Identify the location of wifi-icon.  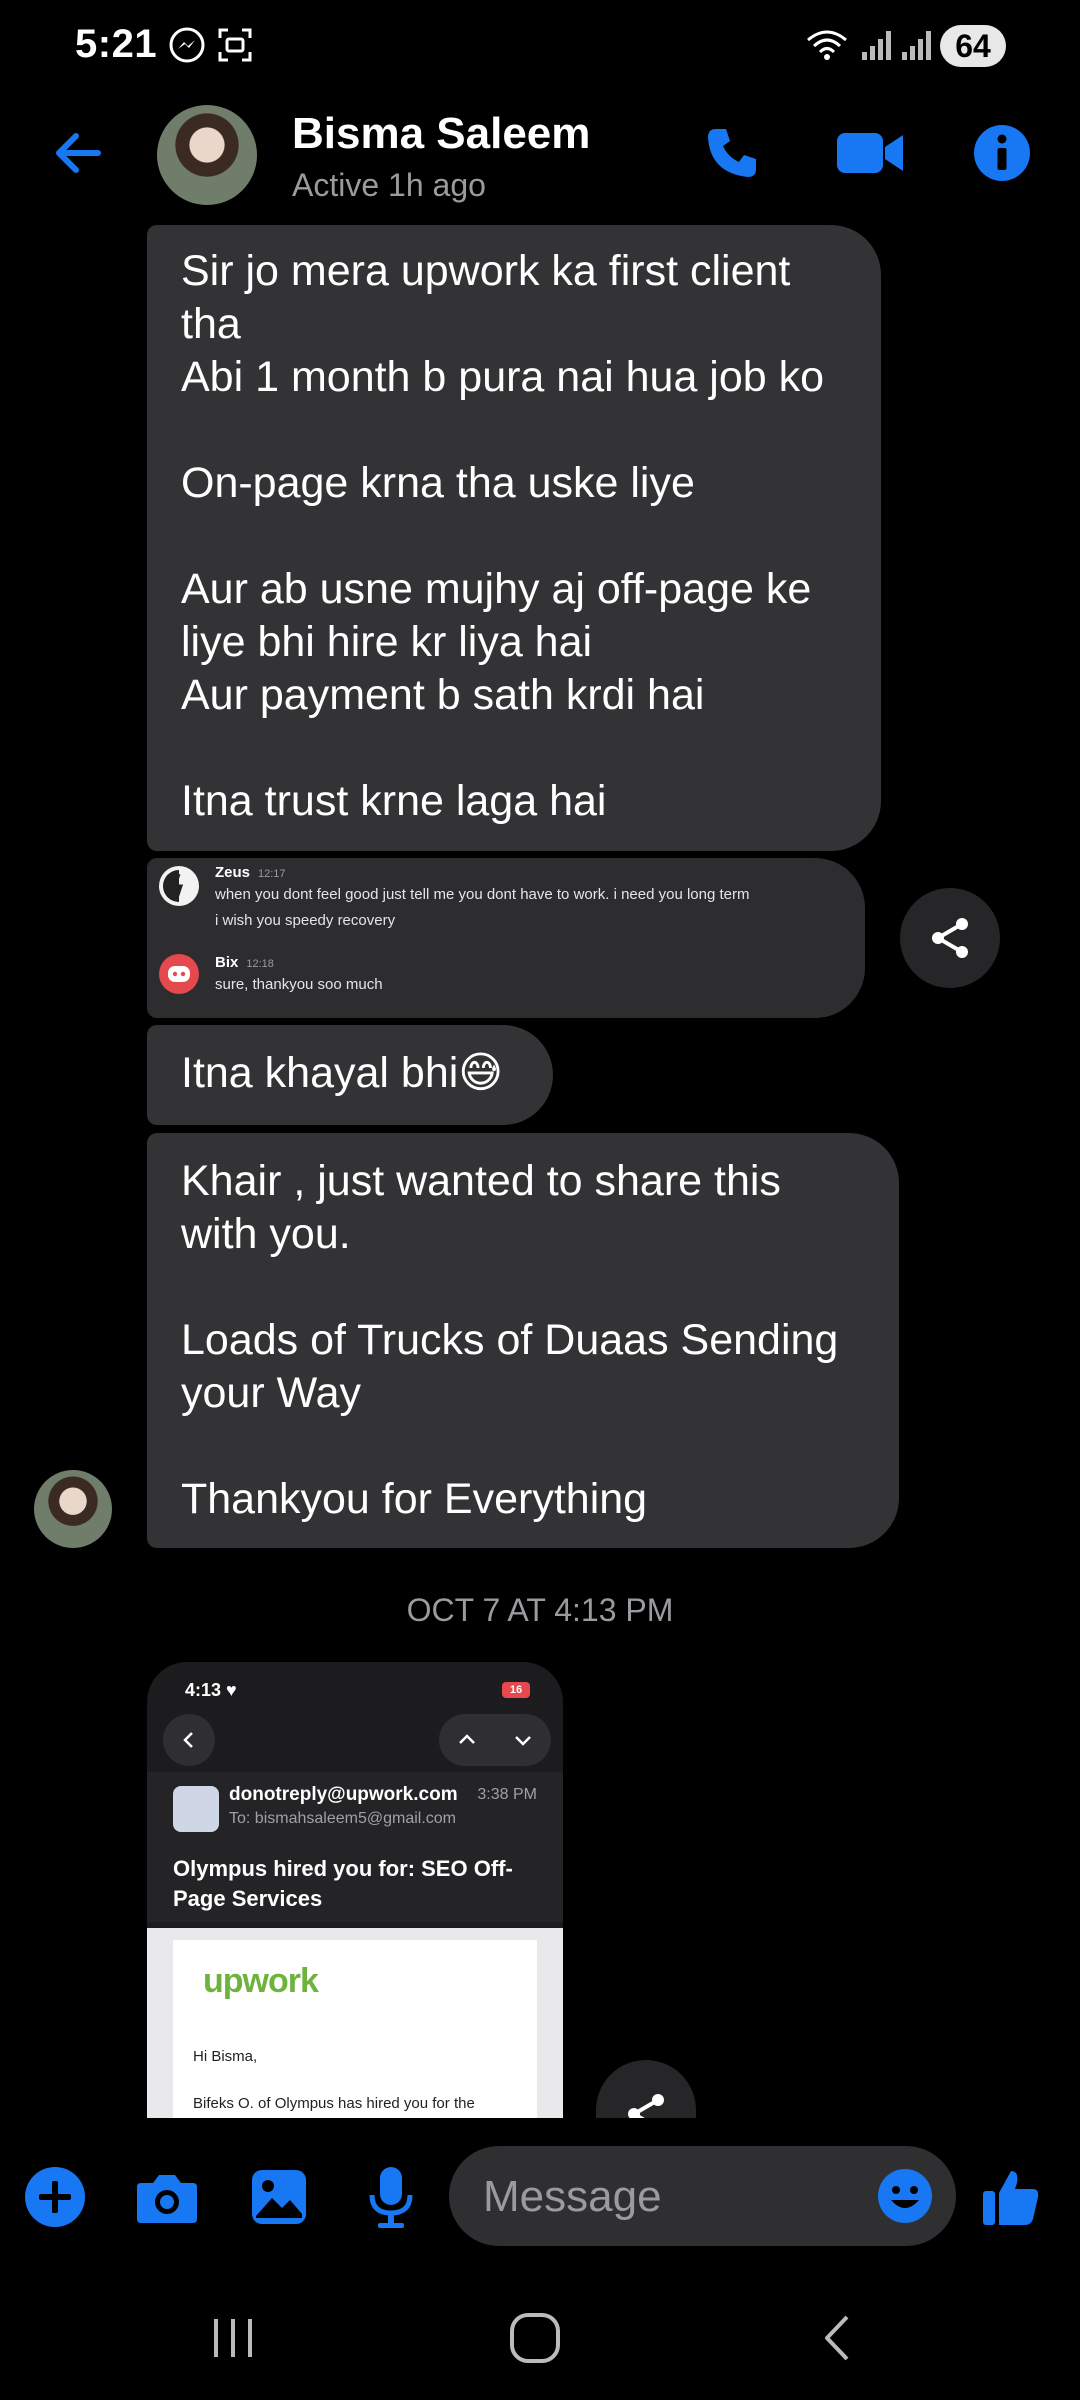
(827, 45).